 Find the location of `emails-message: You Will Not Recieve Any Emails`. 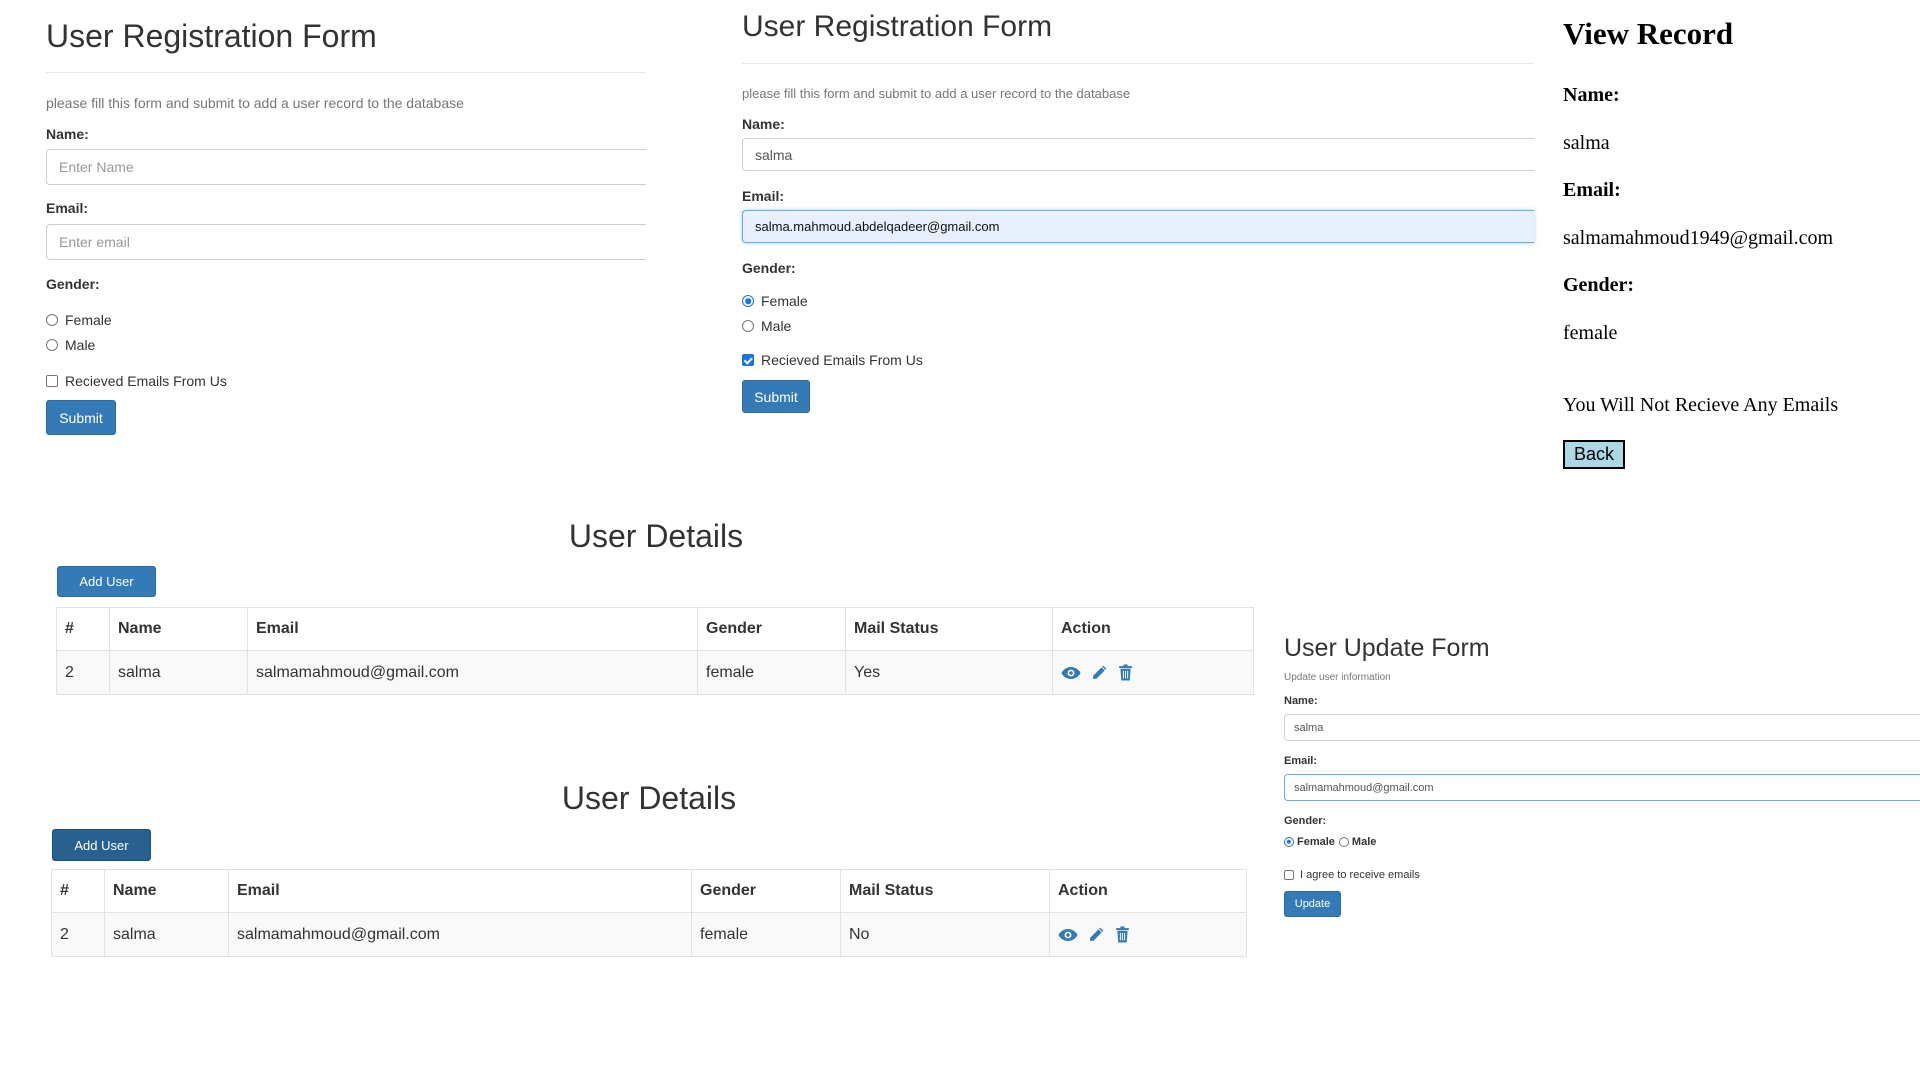

emails-message: You Will Not Recieve Any Emails is located at coordinates (1701, 405).